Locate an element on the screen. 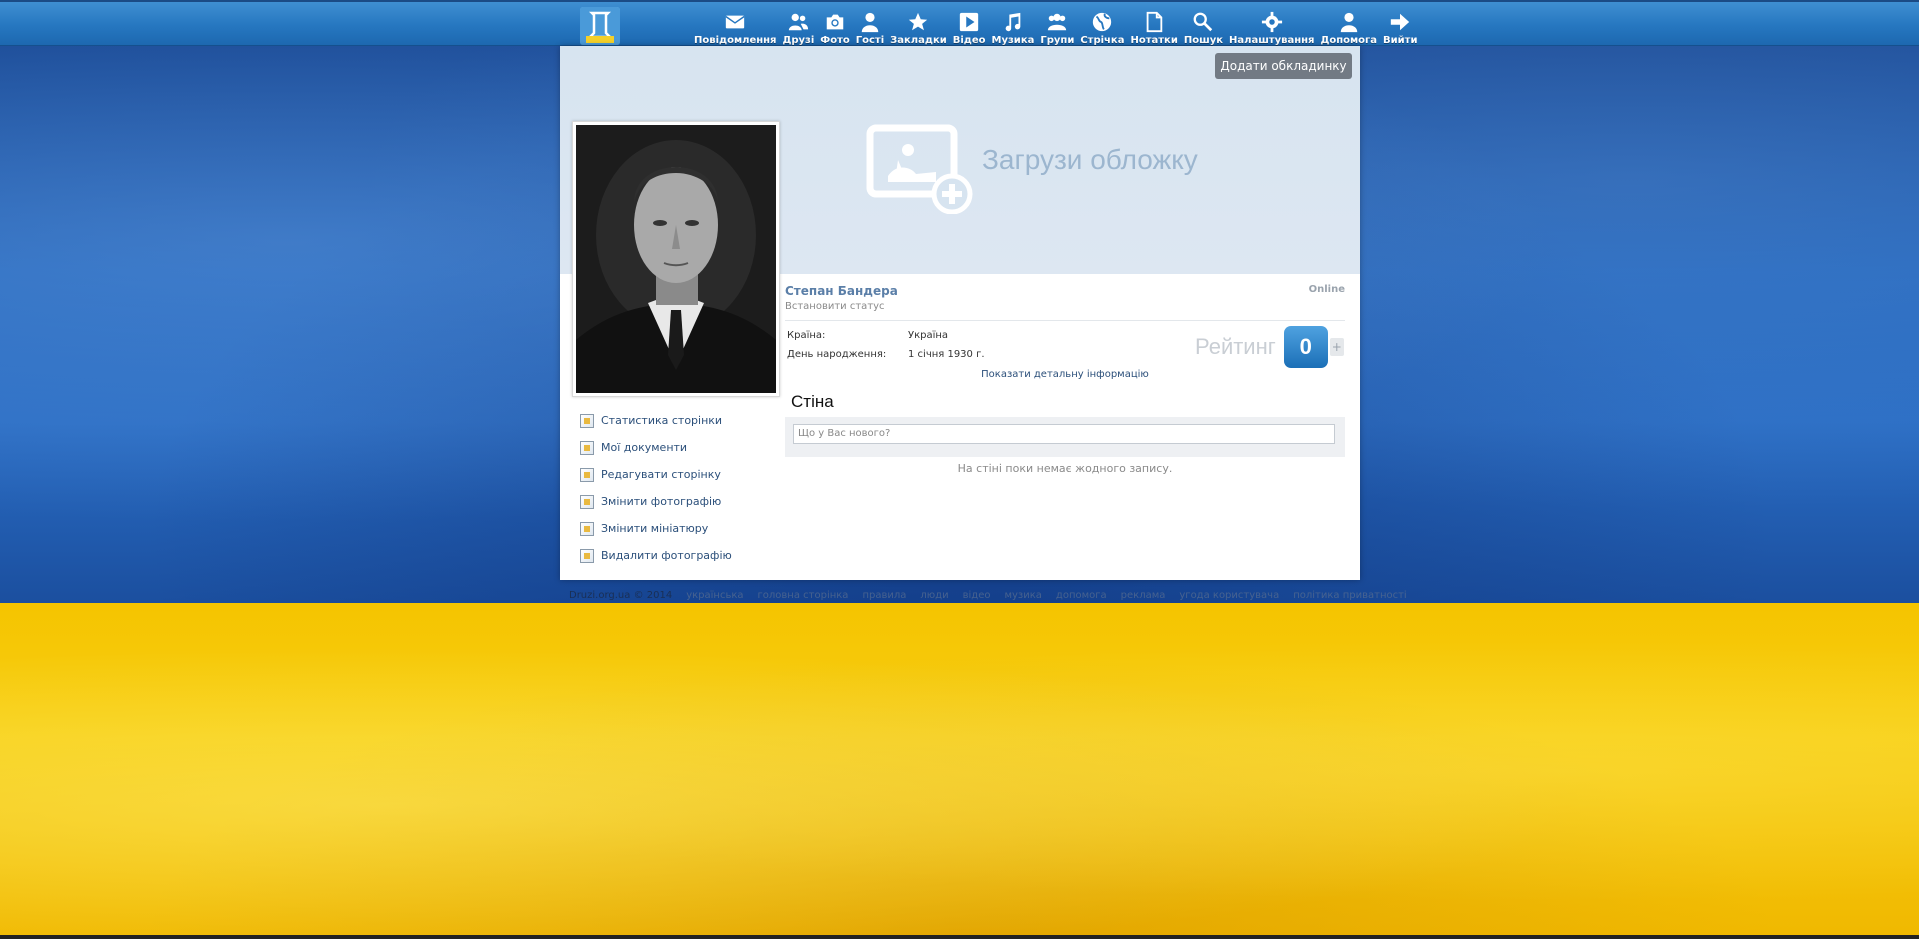  country-value: Україна is located at coordinates (928, 339).